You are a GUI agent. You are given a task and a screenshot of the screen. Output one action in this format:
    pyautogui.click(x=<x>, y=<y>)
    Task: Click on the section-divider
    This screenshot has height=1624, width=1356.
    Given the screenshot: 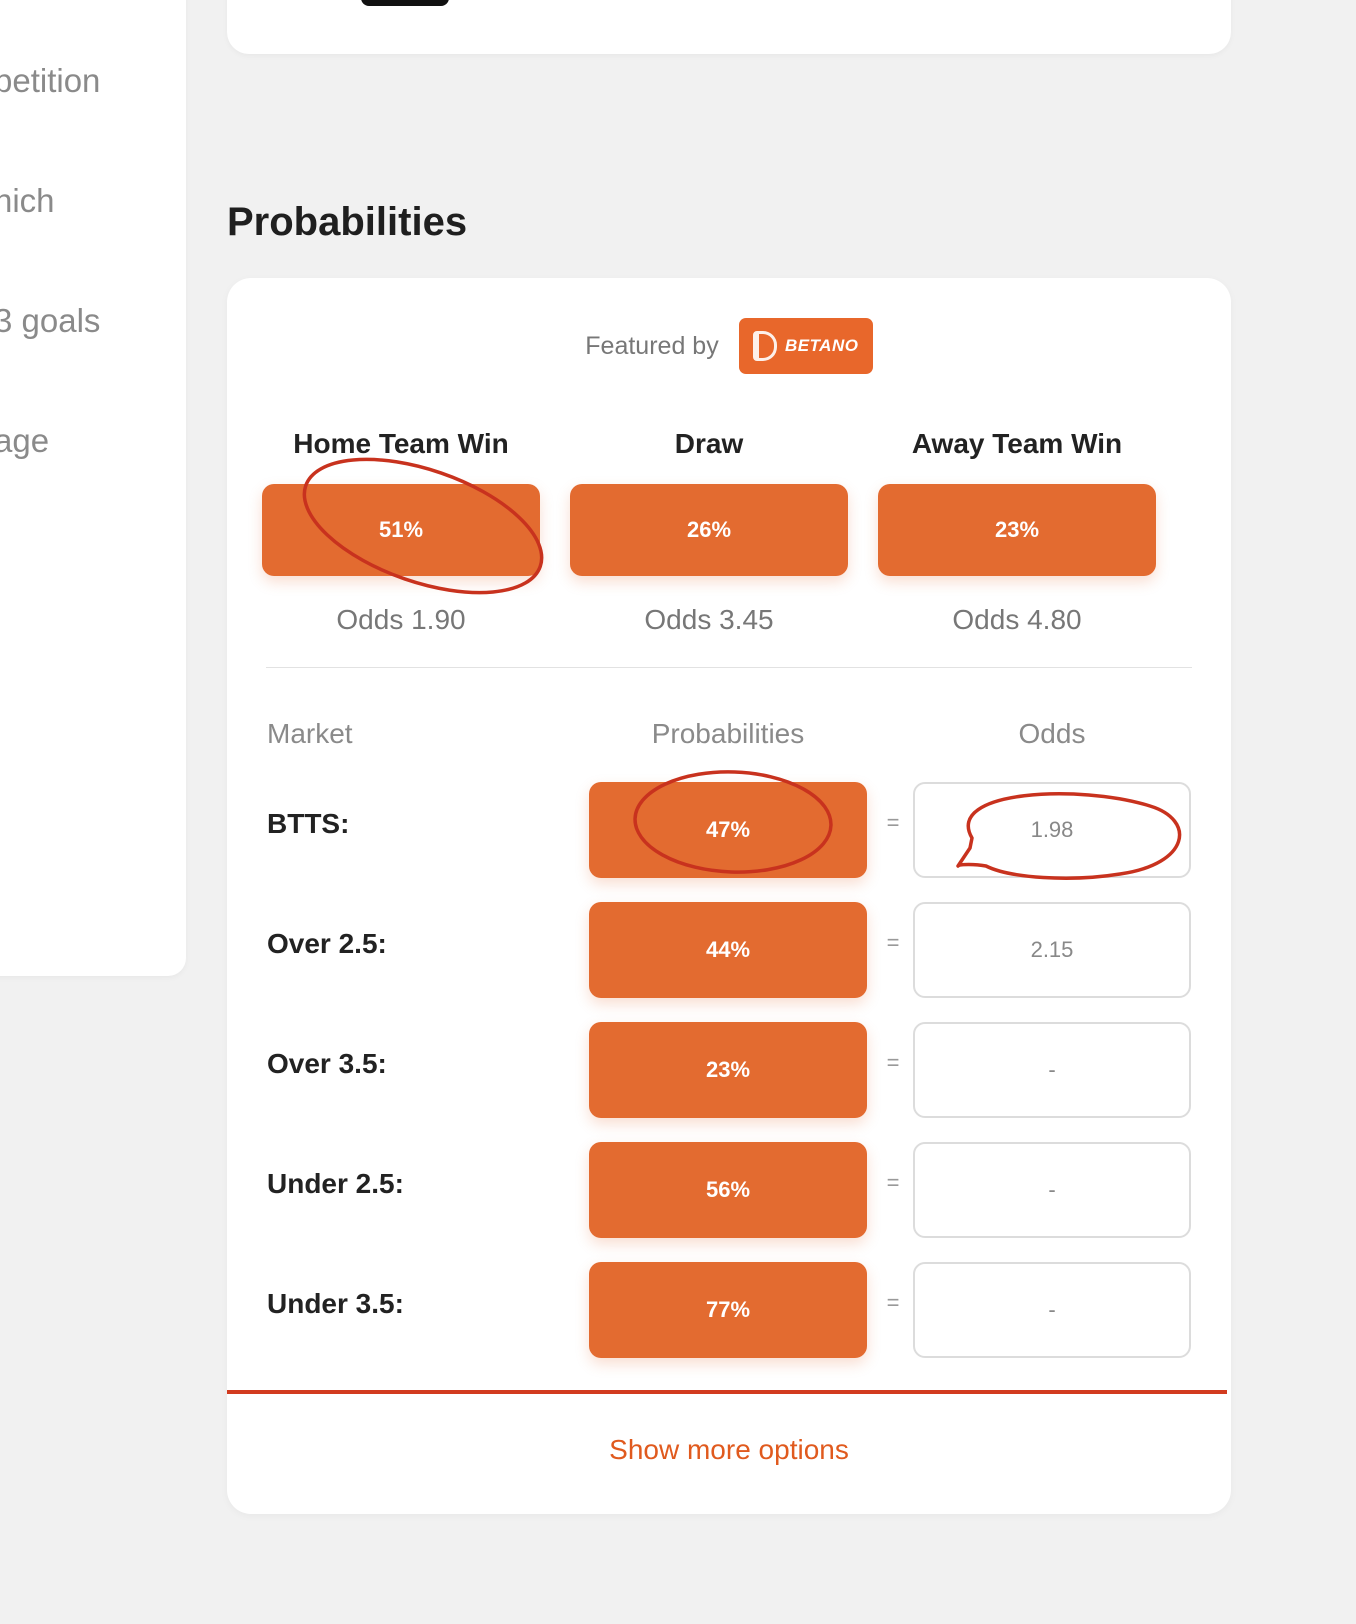 What is the action you would take?
    pyautogui.click(x=729, y=667)
    